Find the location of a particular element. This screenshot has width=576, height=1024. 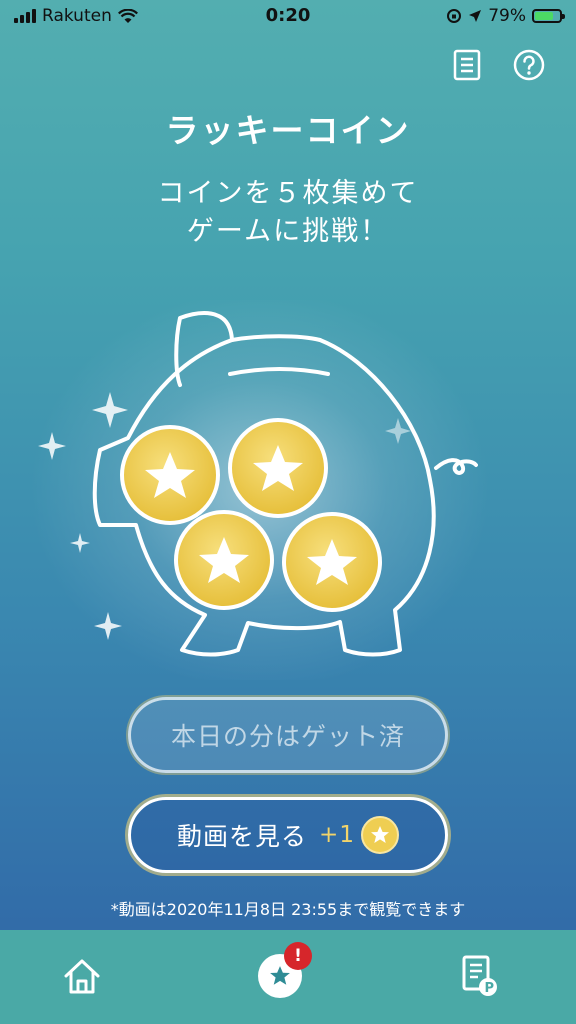

status-bar: Rakuten 0:20 79% is located at coordinates (288, 17).